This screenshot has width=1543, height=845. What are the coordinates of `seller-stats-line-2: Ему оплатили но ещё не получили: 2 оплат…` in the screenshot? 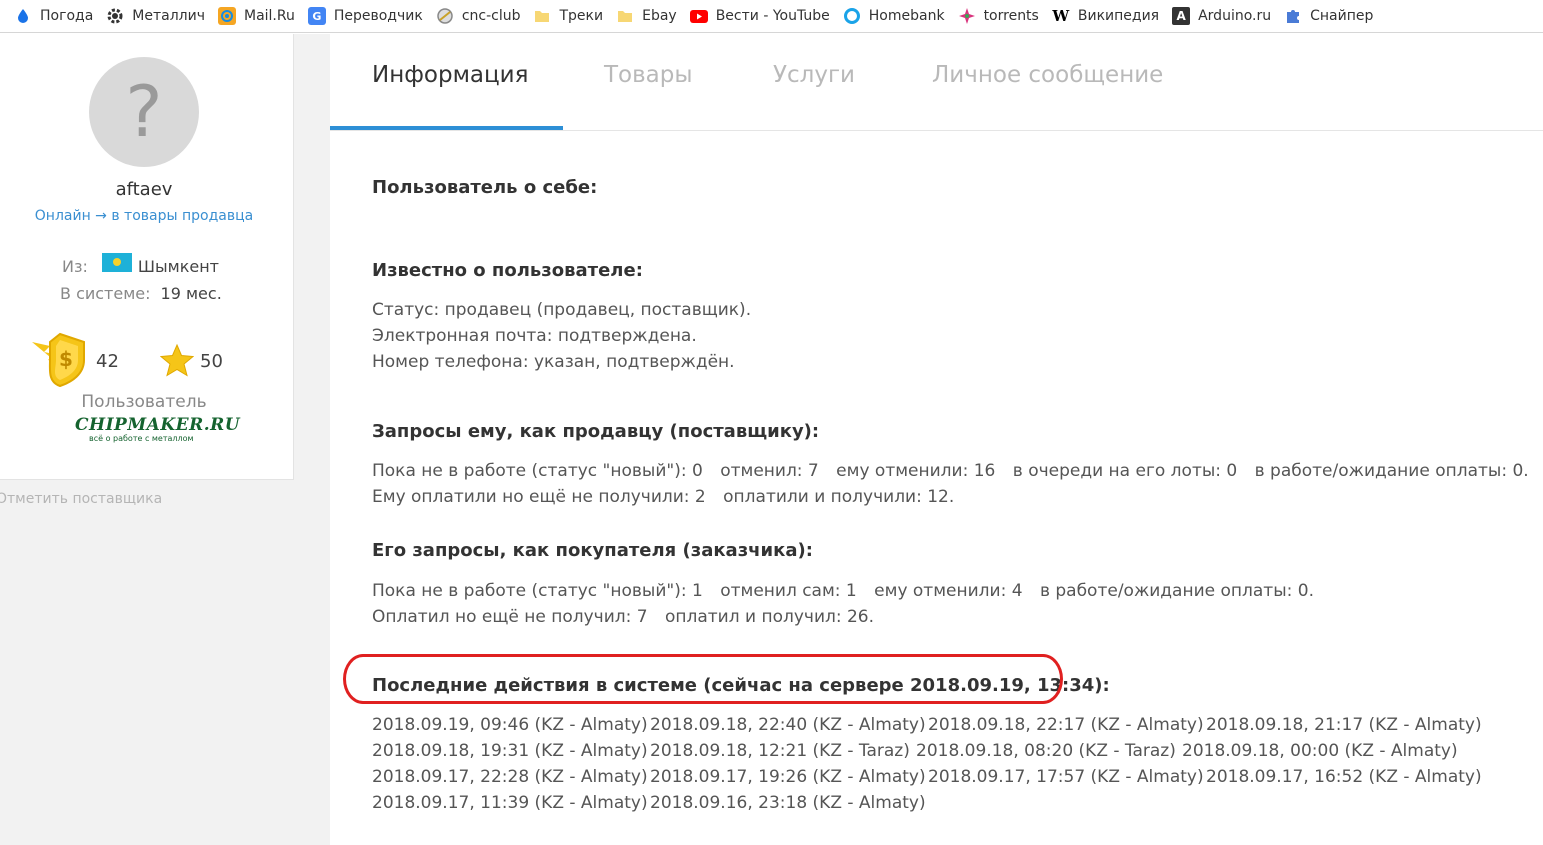 It's located at (669, 497).